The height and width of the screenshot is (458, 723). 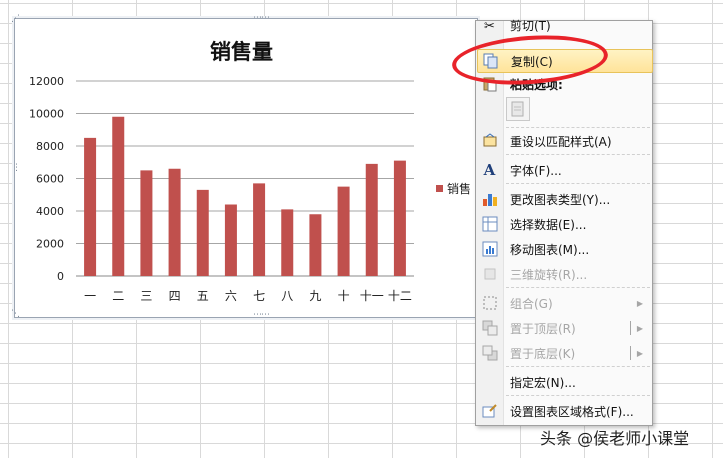 What do you see at coordinates (489, 224) in the screenshot?
I see `select-data-icon` at bounding box center [489, 224].